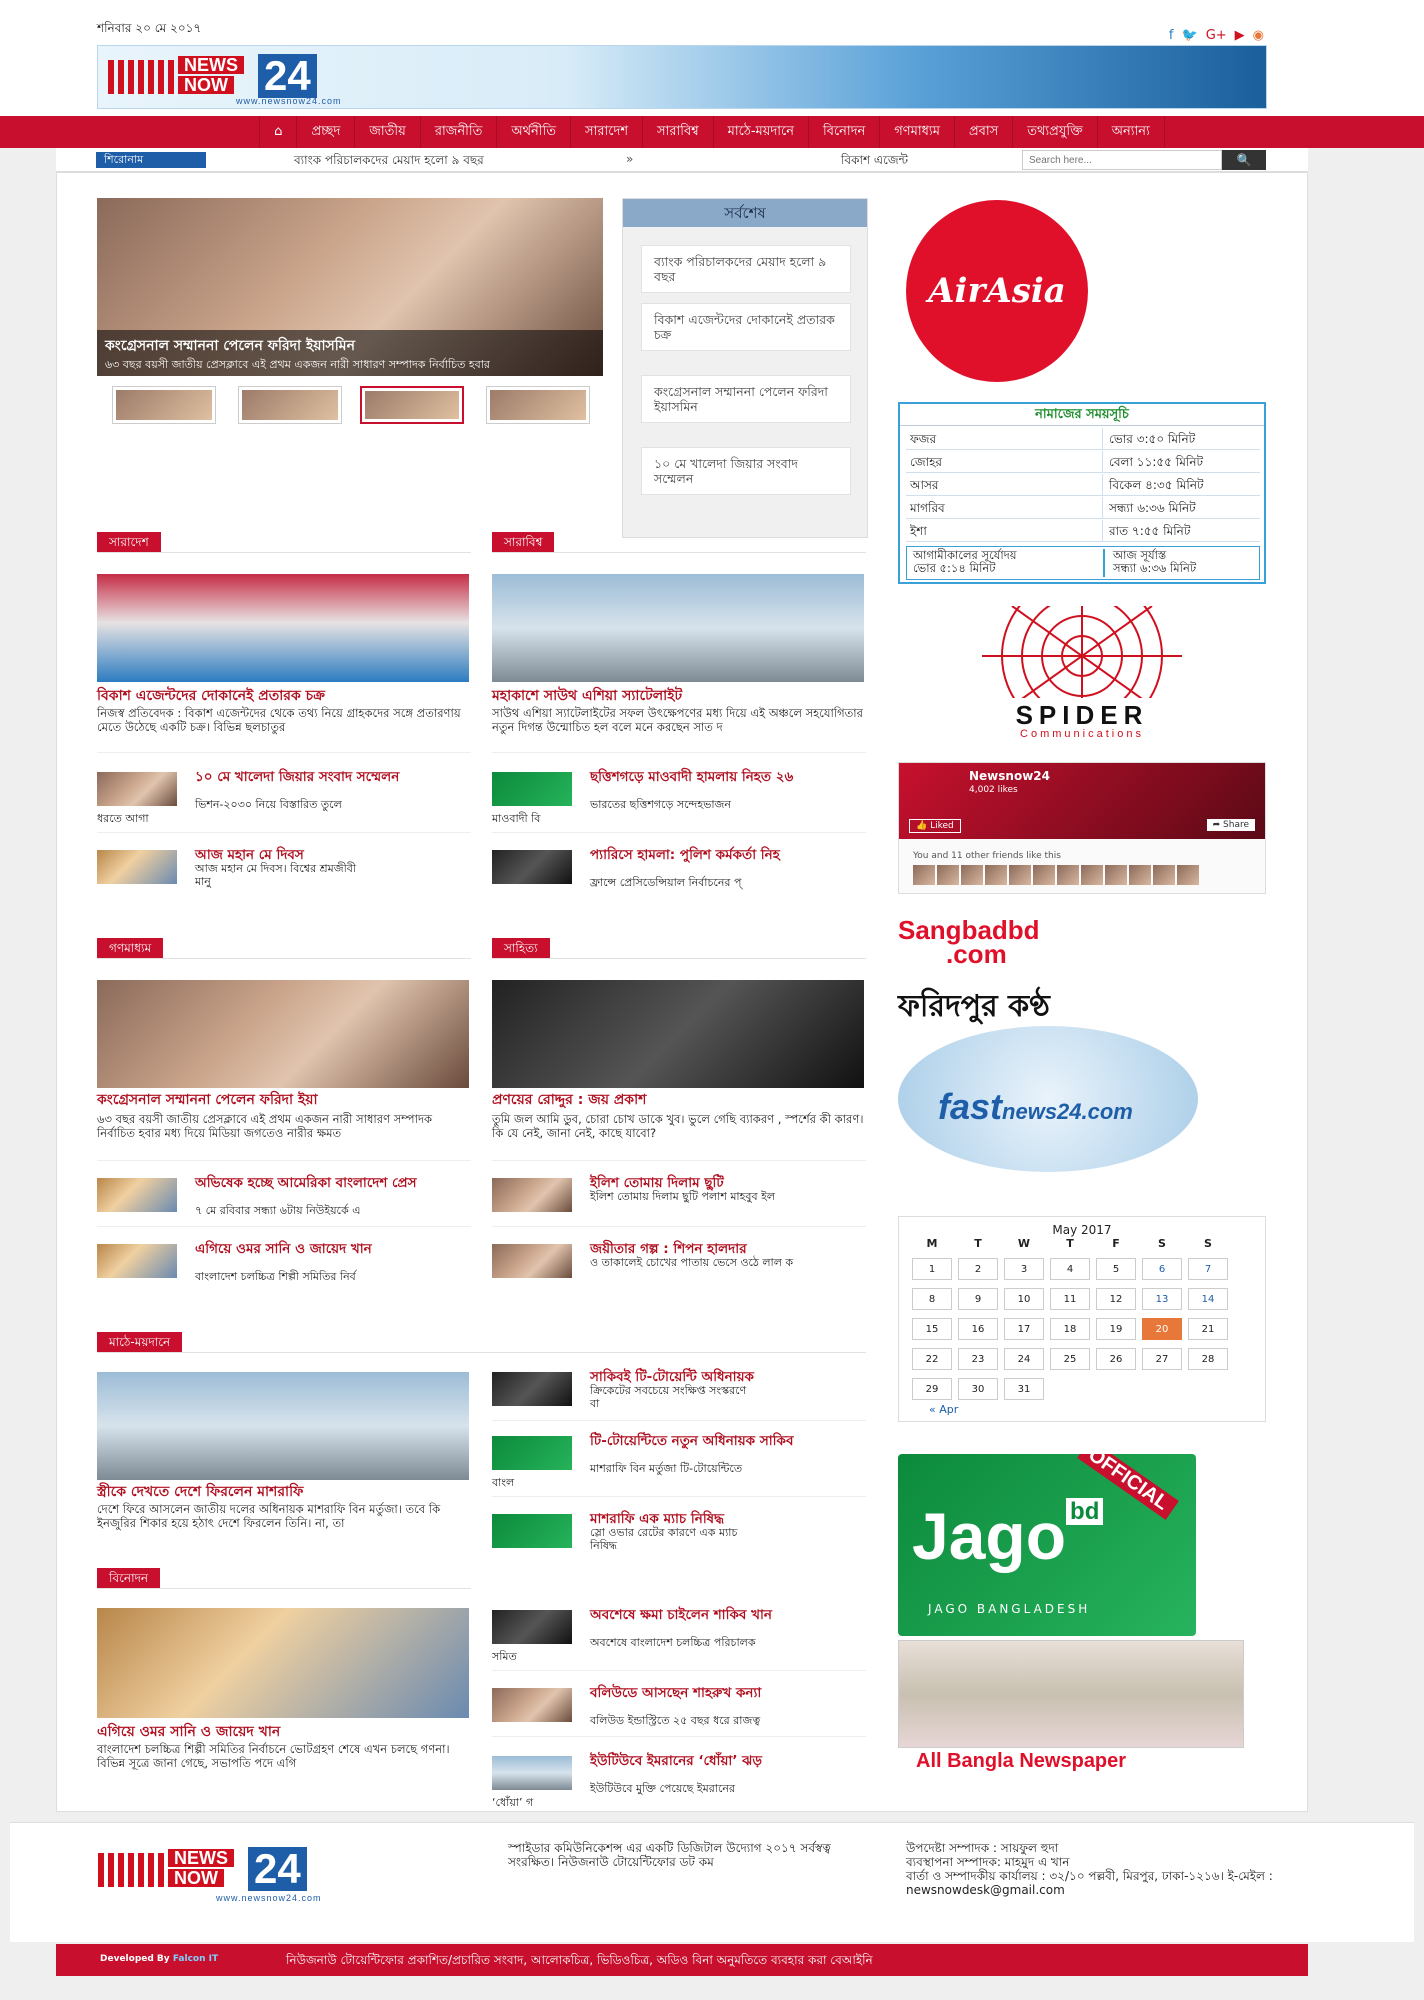 The height and width of the screenshot is (2000, 1424). I want to click on footer-logo: NEWS NOW 24 www.newsnow24.com, so click(228, 1875).